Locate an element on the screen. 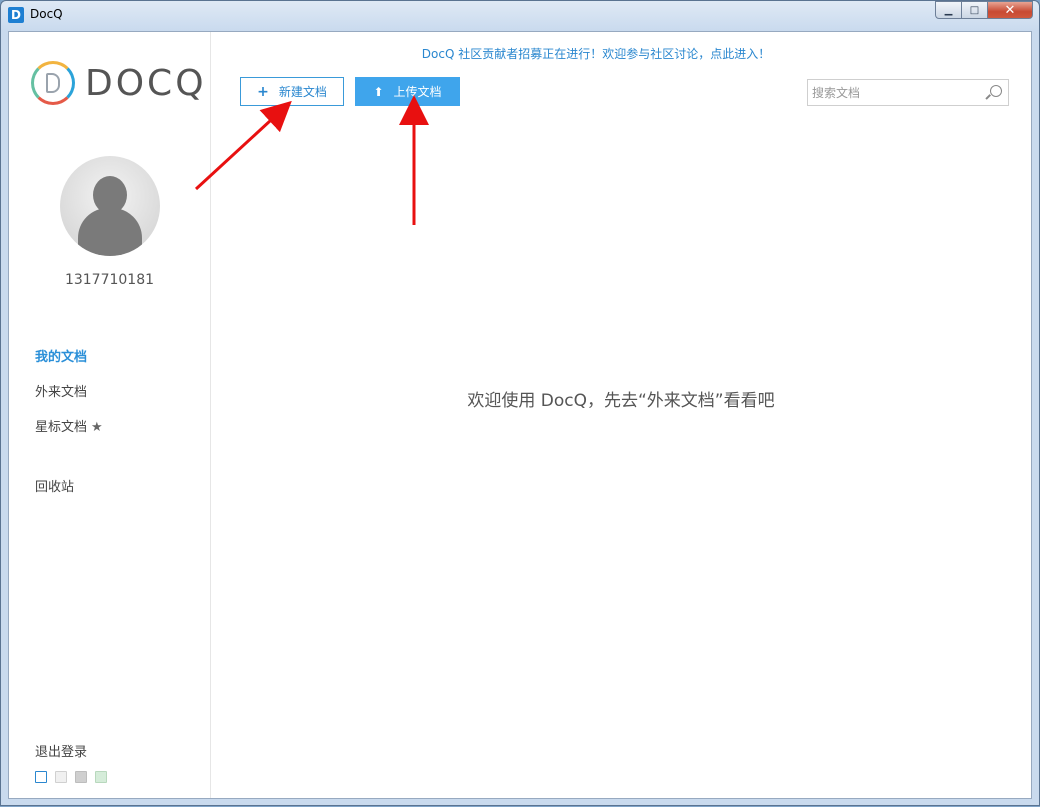 Image resolution: width=1040 pixels, height=807 pixels. theme-swatch-white is located at coordinates (41, 777).